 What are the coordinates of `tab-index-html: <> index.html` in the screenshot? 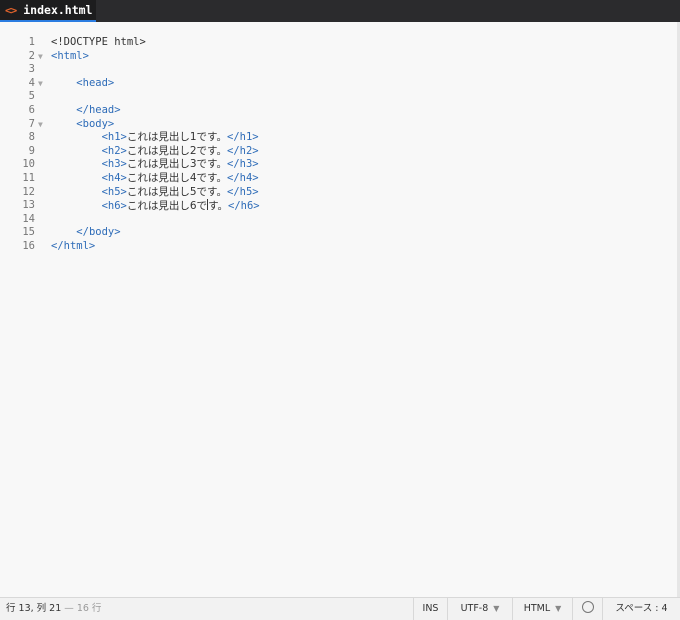 It's located at (48, 11).